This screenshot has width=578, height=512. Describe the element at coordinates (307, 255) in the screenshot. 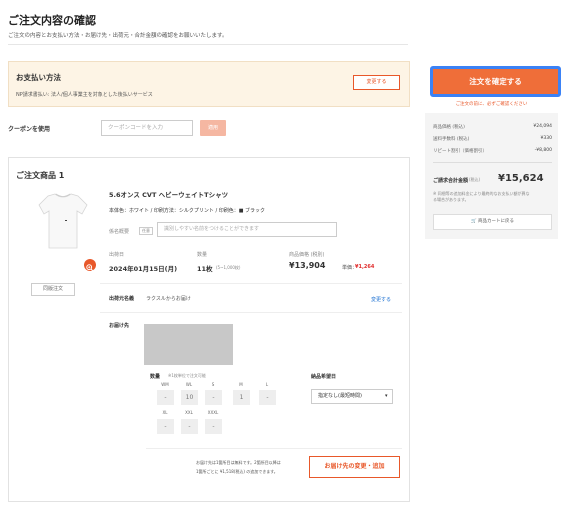

I see `price-label: 商品価格 (税別)` at that location.